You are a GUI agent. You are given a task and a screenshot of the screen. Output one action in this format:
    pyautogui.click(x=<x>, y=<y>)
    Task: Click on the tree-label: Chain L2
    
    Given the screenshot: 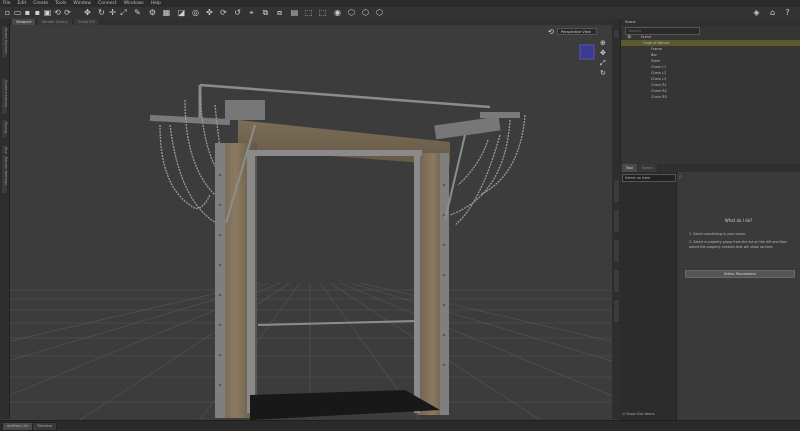 What is the action you would take?
    pyautogui.click(x=659, y=73)
    